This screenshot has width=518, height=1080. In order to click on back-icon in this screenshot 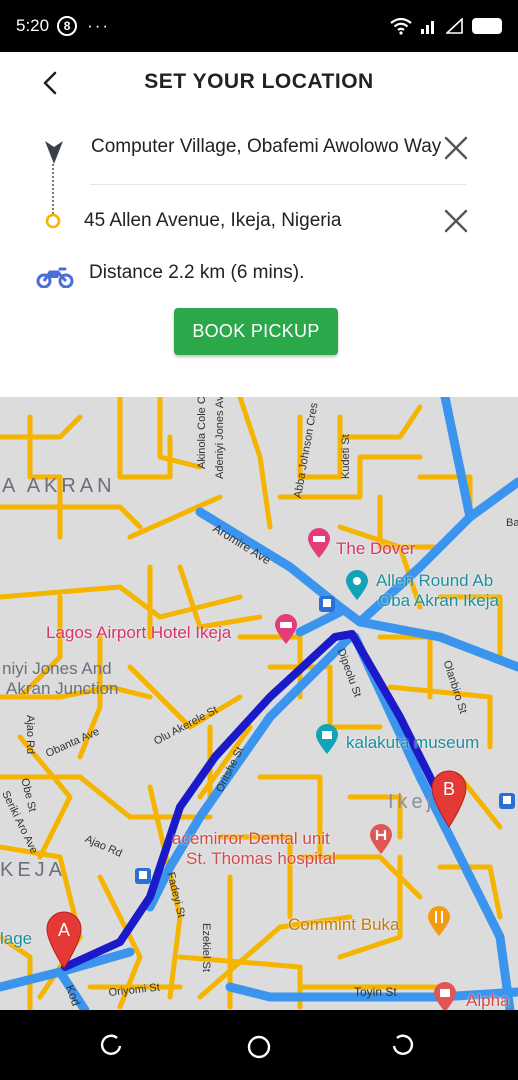, I will do `click(402, 1046)`.